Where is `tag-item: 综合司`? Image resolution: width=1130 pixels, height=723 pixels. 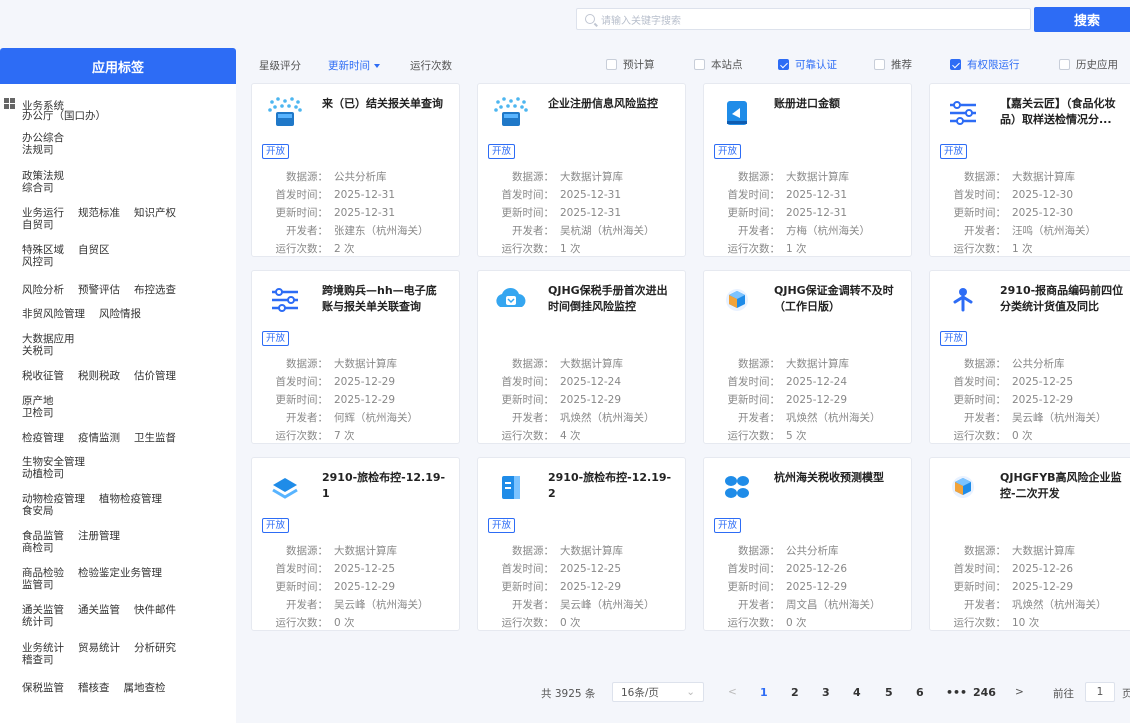 tag-item: 综合司 is located at coordinates (38, 188).